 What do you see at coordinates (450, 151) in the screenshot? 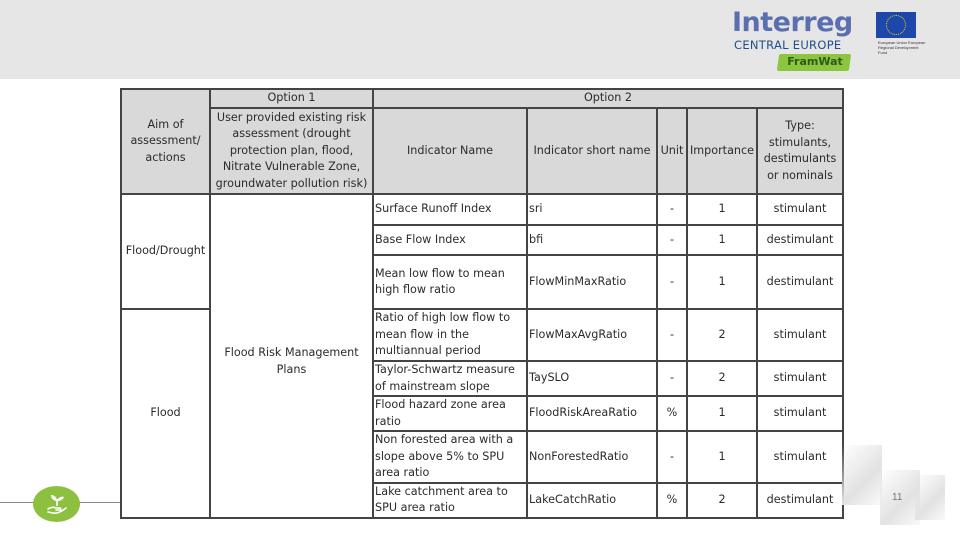
I see `header-indicator-name: Indicator Name` at bounding box center [450, 151].